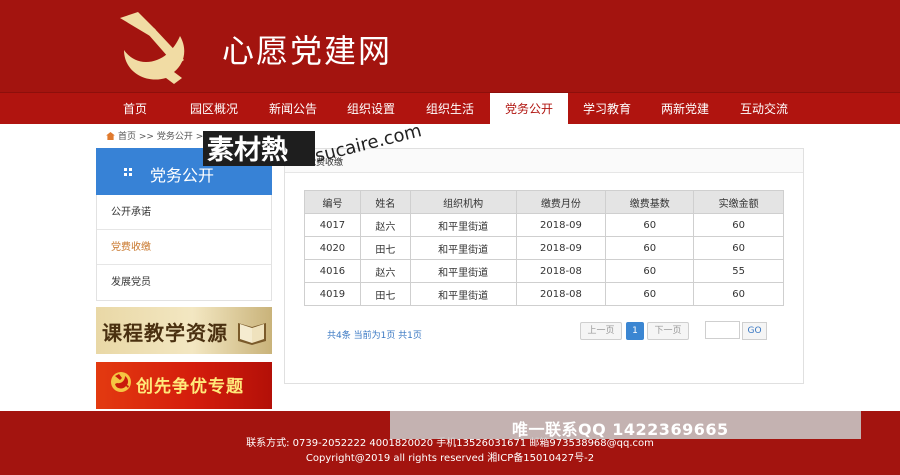  What do you see at coordinates (635, 331) in the screenshot?
I see `page-number-button: 1` at bounding box center [635, 331].